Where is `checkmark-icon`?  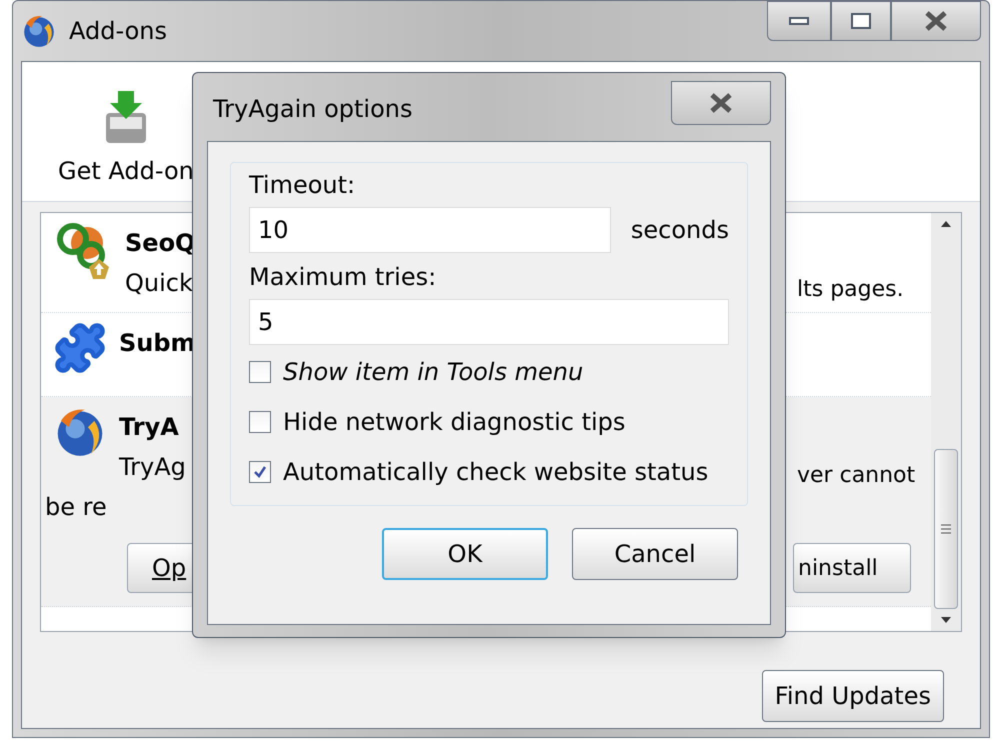 checkmark-icon is located at coordinates (260, 472).